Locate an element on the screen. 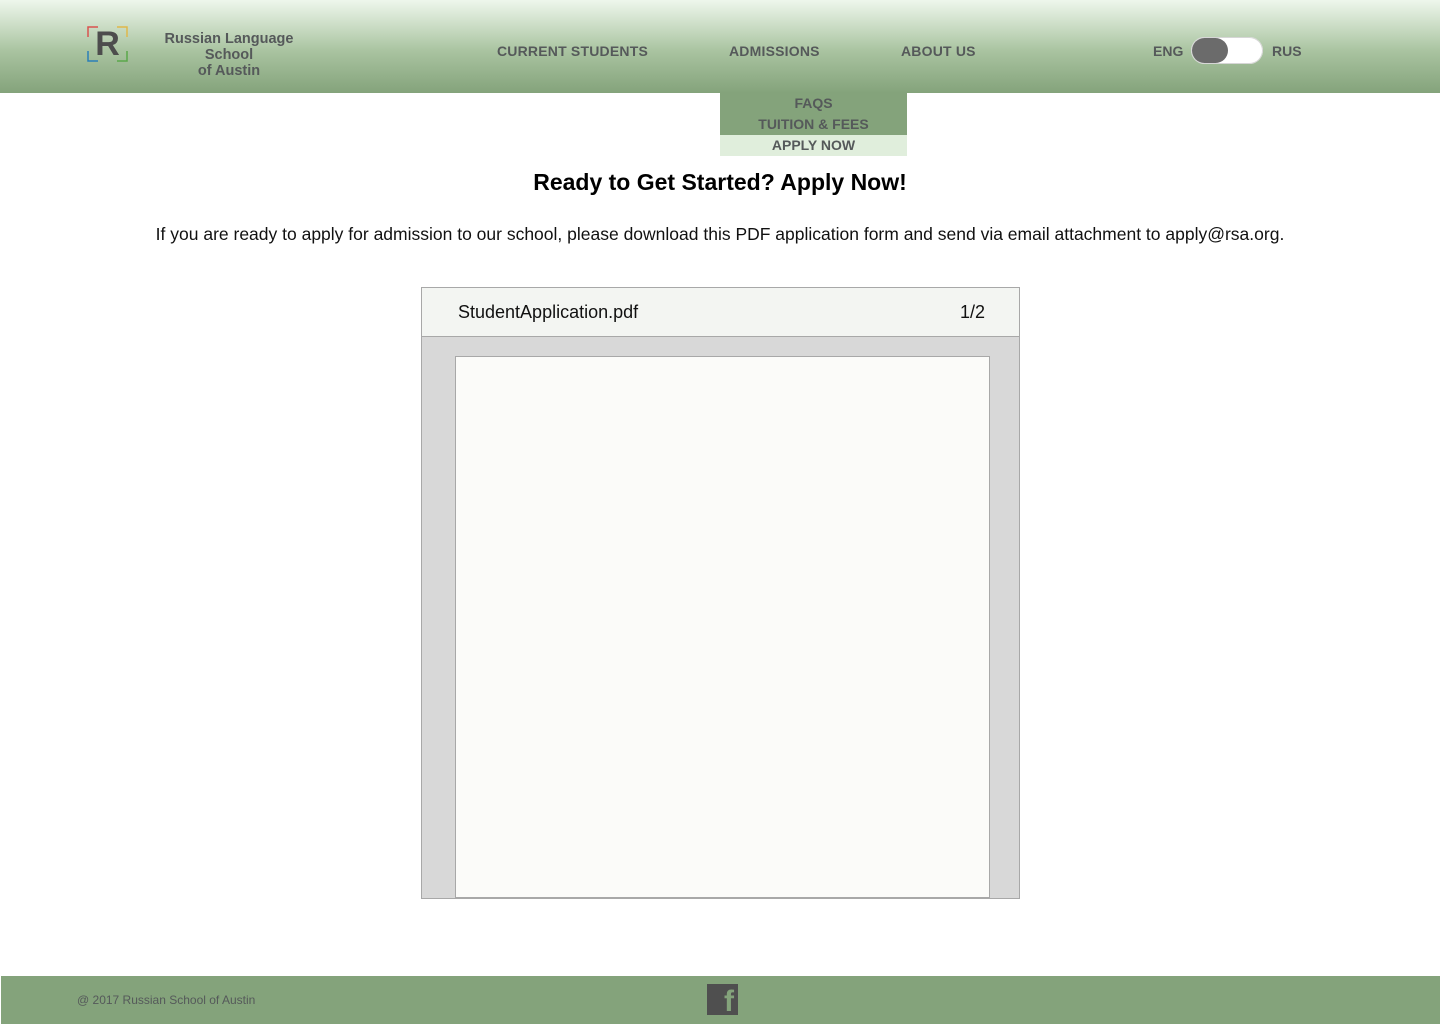 The height and width of the screenshot is (1024, 1440). brand-name: Russian Language School of Austin is located at coordinates (229, 55).